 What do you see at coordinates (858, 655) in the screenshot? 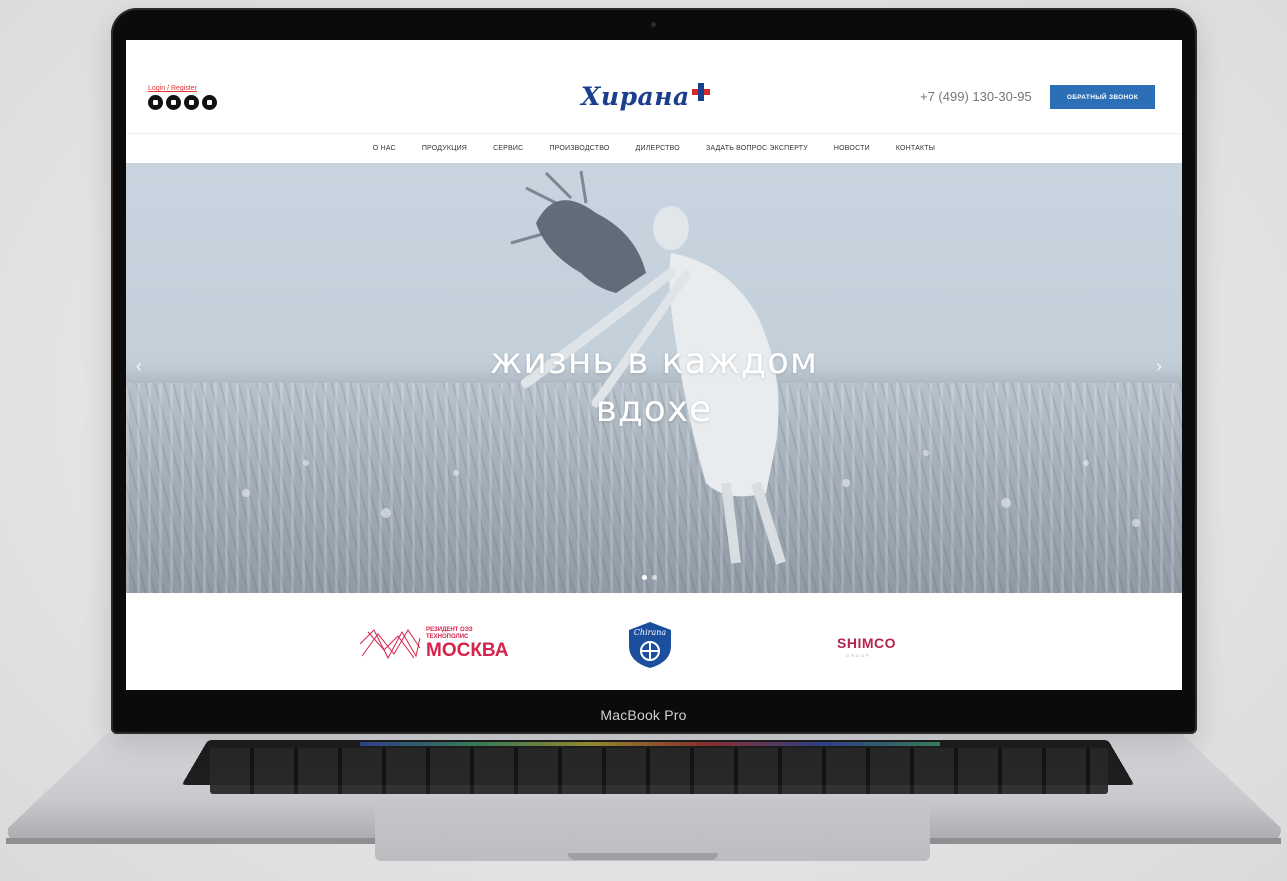
I see `shimco-group-text: GROUP` at bounding box center [858, 655].